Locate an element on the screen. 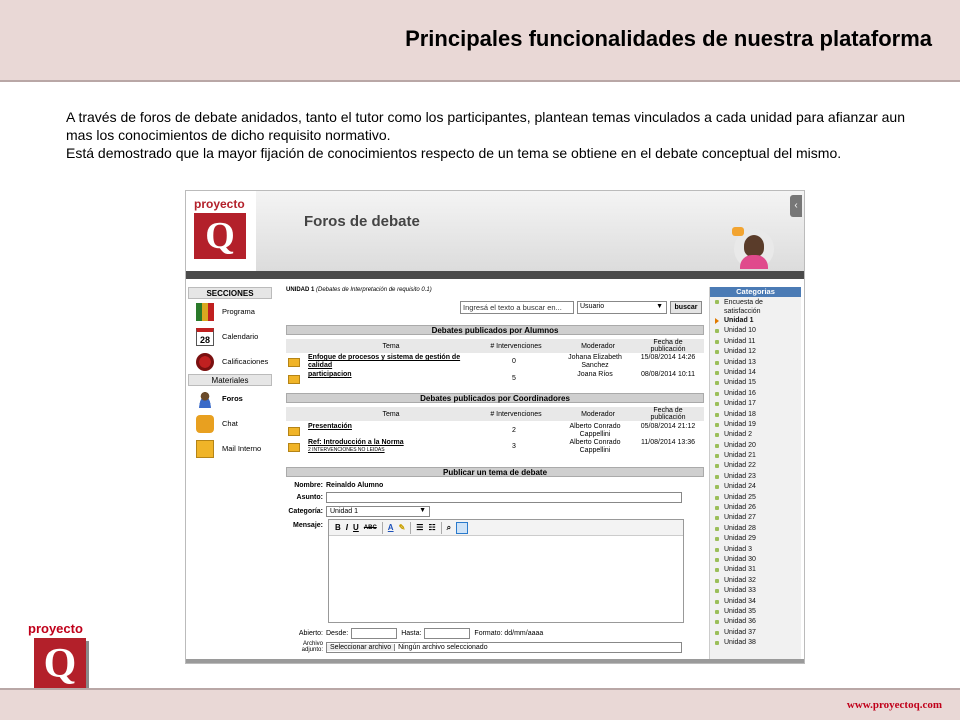 The image size is (960, 720). highlight-icon: ✎ is located at coordinates (402, 527).